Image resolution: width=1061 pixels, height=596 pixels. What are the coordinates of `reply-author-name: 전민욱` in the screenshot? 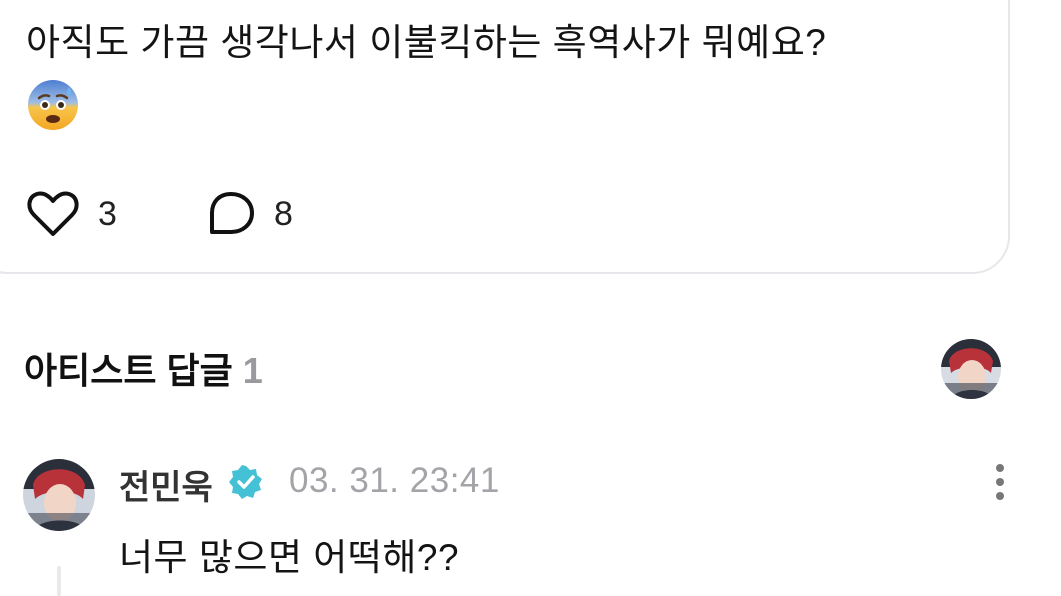 It's located at (166, 484).